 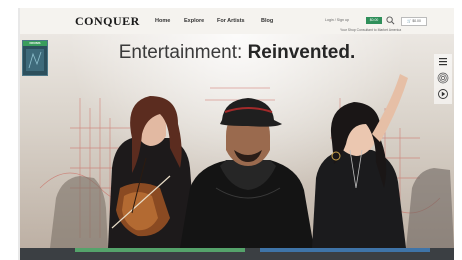 What do you see at coordinates (374, 20) in the screenshot?
I see `cart-balance-badge: $0.00` at bounding box center [374, 20].